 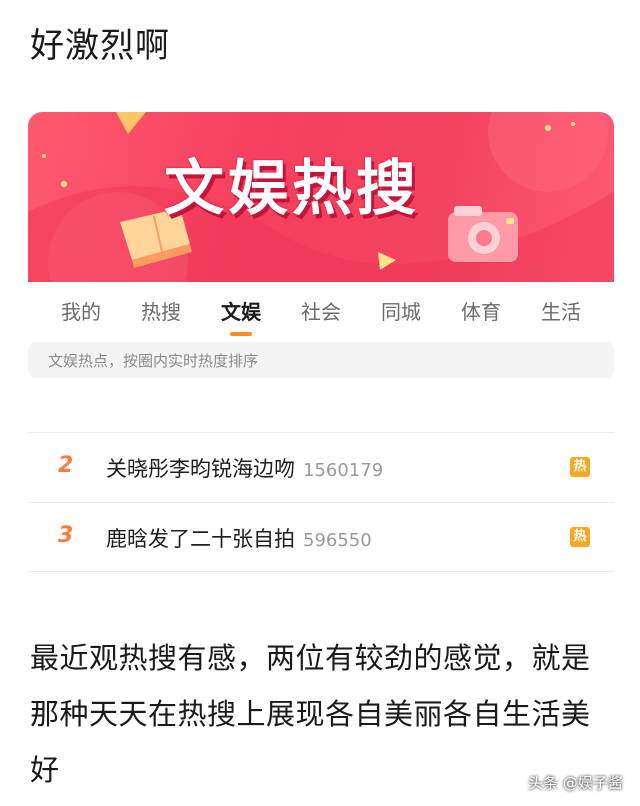 What do you see at coordinates (292, 189) in the screenshot?
I see `banner-title: 文娱热搜` at bounding box center [292, 189].